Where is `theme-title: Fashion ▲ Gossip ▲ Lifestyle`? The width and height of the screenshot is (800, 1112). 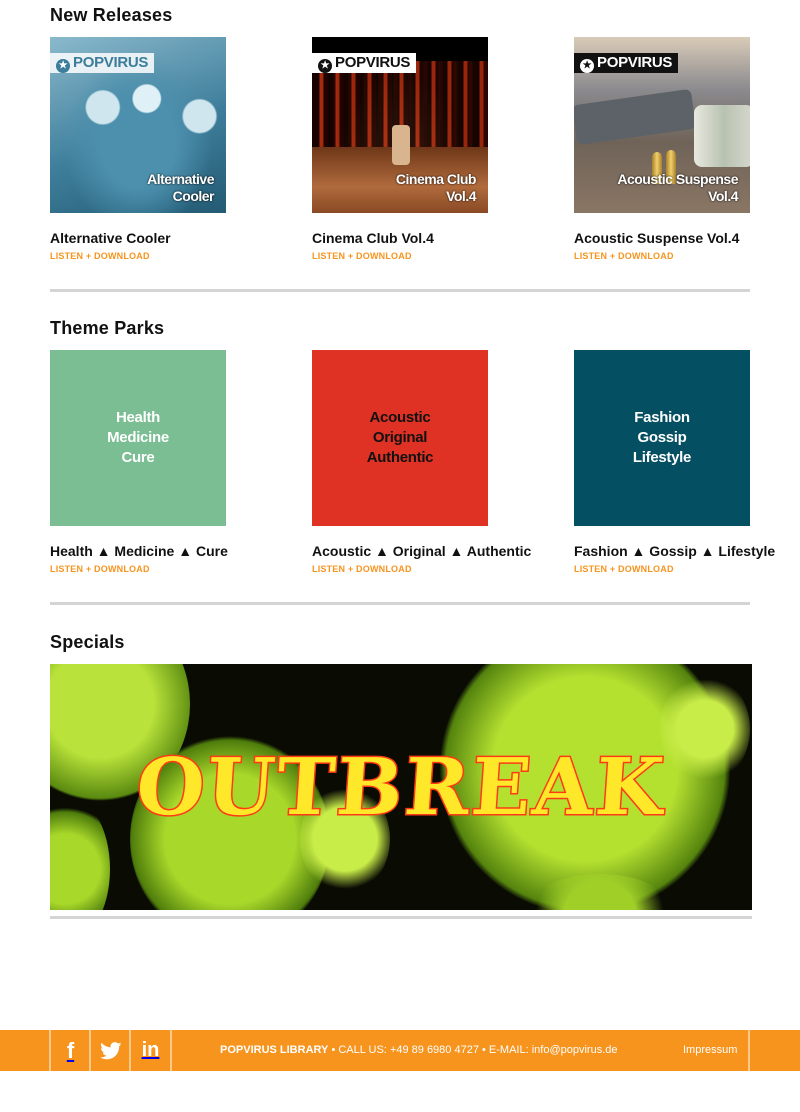
theme-title: Fashion ▲ Gossip ▲ Lifestyle is located at coordinates (687, 551).